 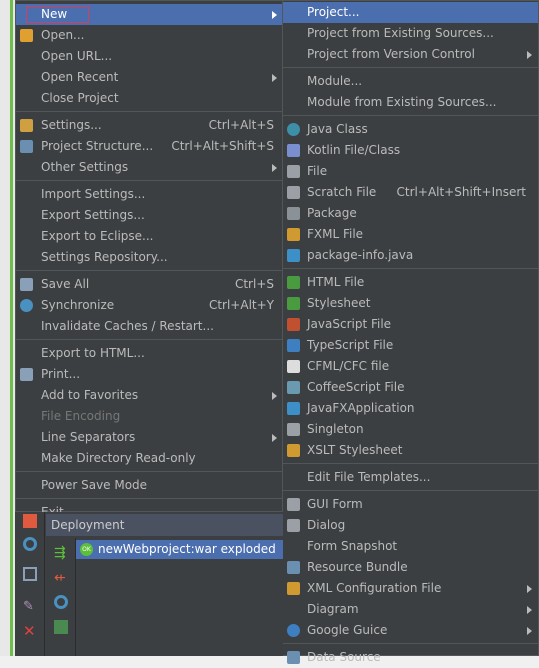 What do you see at coordinates (410, 630) in the screenshot?
I see `menu-item-google-guice: Google Guice` at bounding box center [410, 630].